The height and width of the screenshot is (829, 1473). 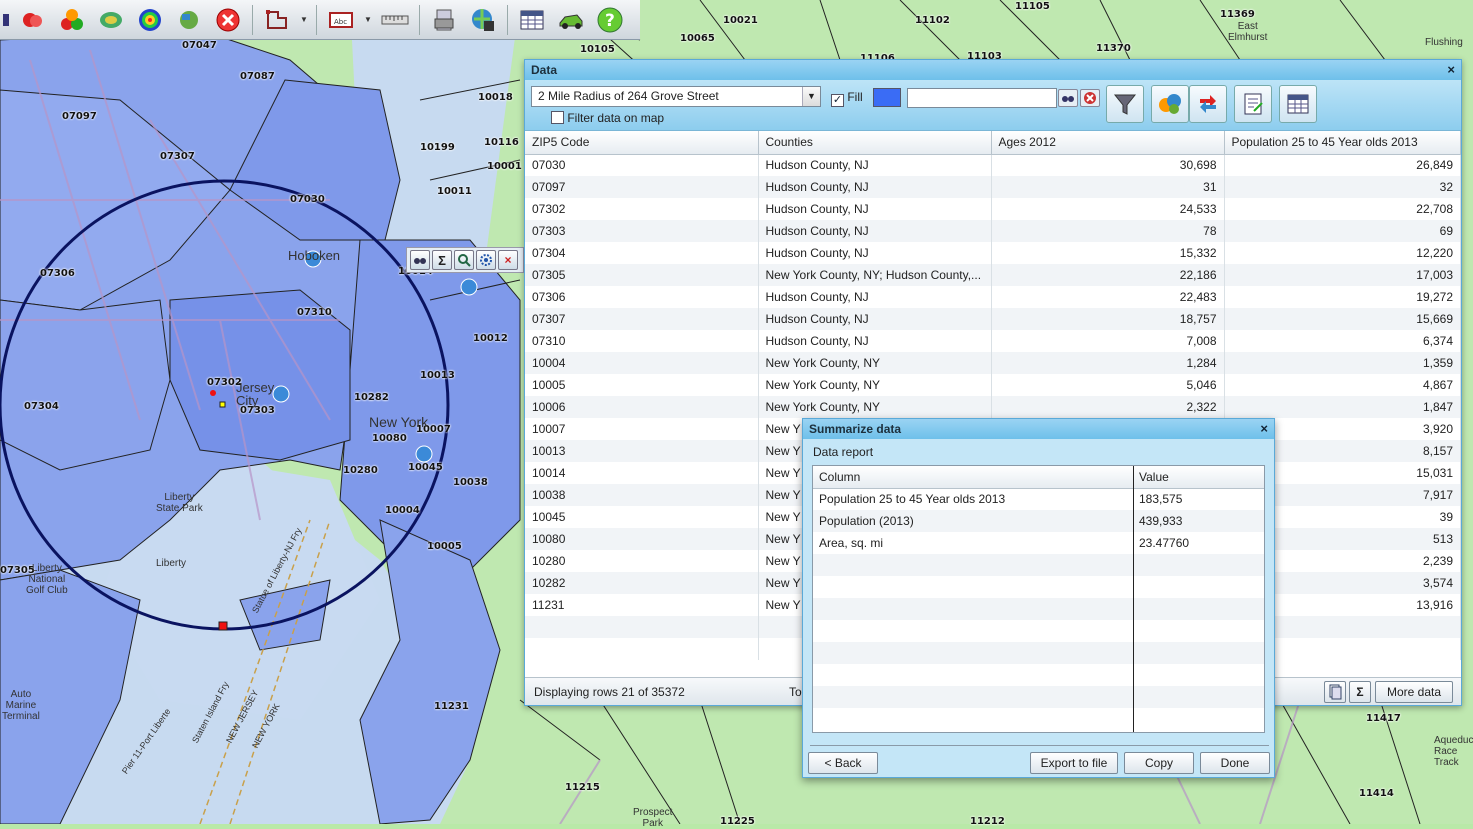 What do you see at coordinates (150, 20) in the screenshot?
I see `heatmap-icon` at bounding box center [150, 20].